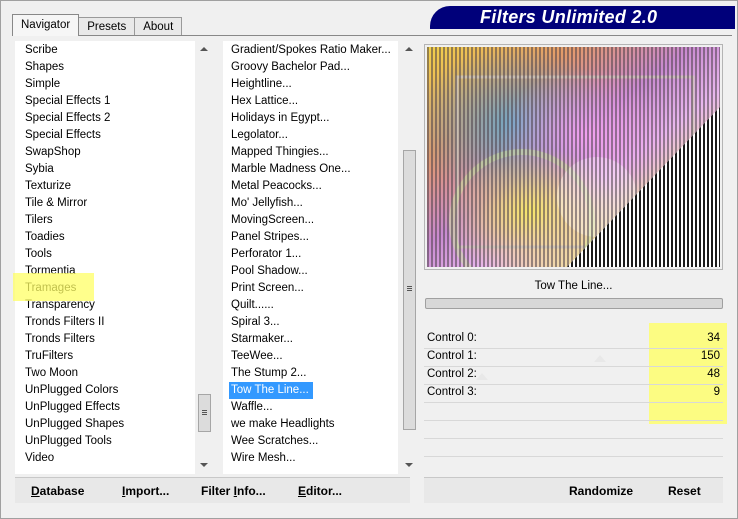 The width and height of the screenshot is (738, 519). What do you see at coordinates (573, 339) in the screenshot?
I see `control-0-row: Control 0: 34` at bounding box center [573, 339].